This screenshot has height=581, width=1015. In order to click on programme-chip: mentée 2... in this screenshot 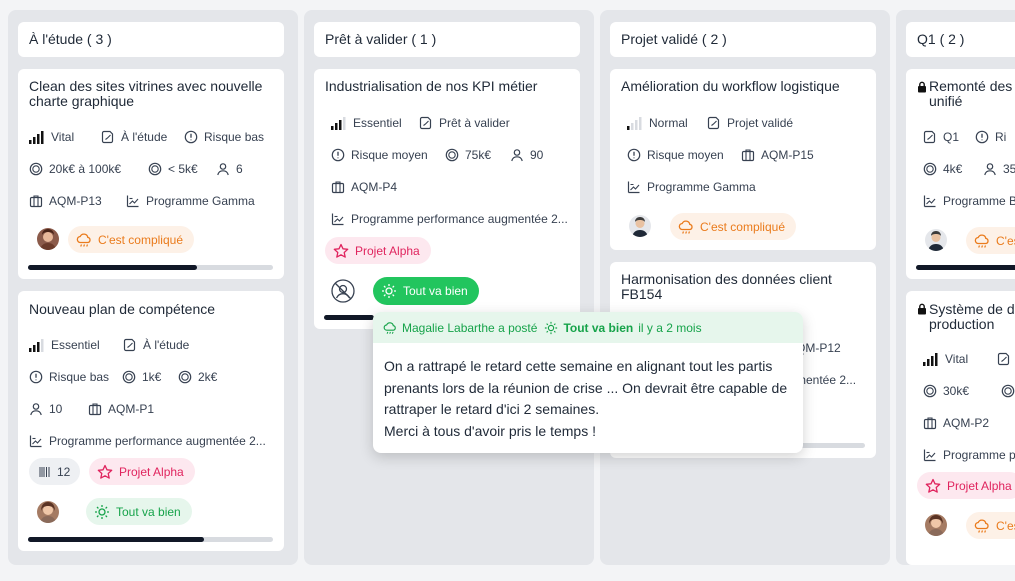, I will do `click(826, 380)`.